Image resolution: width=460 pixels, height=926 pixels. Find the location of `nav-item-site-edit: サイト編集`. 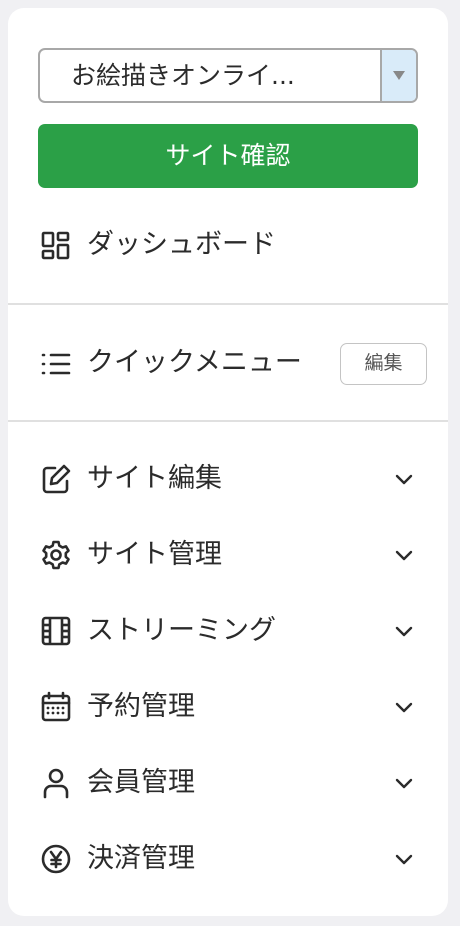

nav-item-site-edit: サイト編集 is located at coordinates (228, 479).